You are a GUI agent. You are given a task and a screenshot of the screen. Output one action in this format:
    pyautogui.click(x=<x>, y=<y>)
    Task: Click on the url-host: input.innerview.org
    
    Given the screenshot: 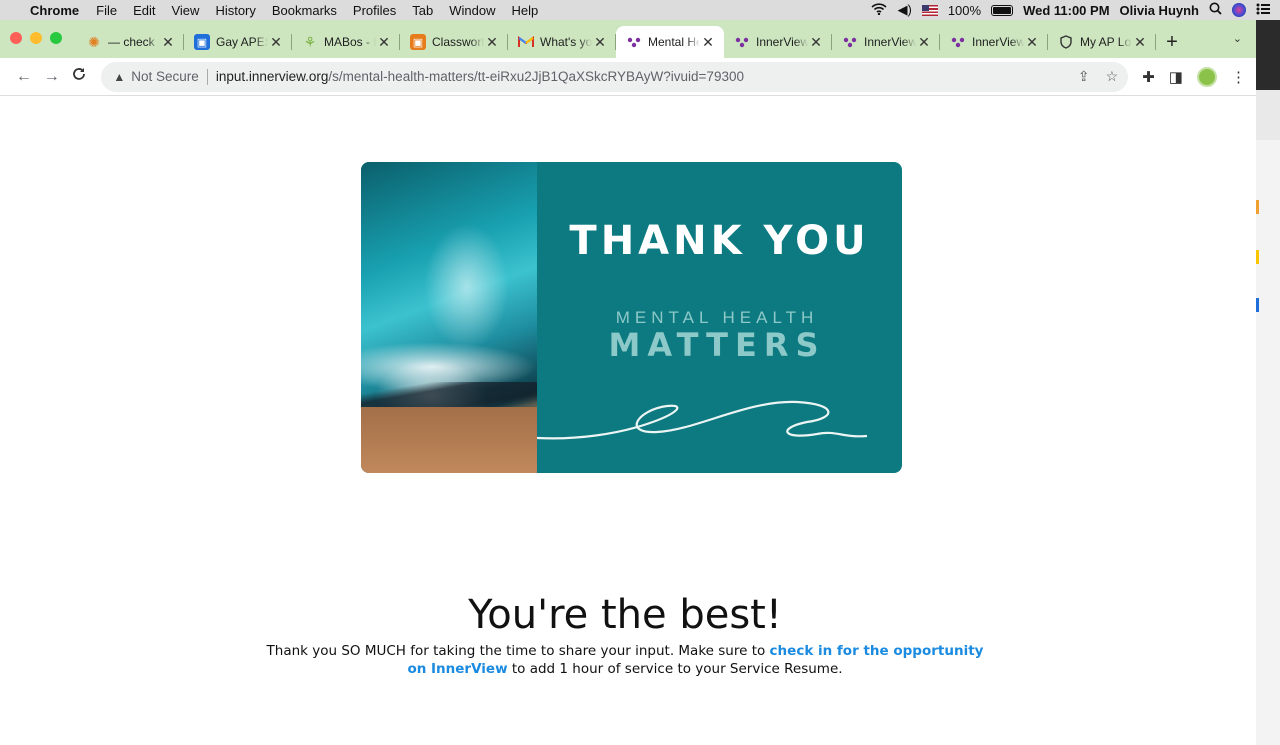 What is the action you would take?
    pyautogui.click(x=272, y=76)
    